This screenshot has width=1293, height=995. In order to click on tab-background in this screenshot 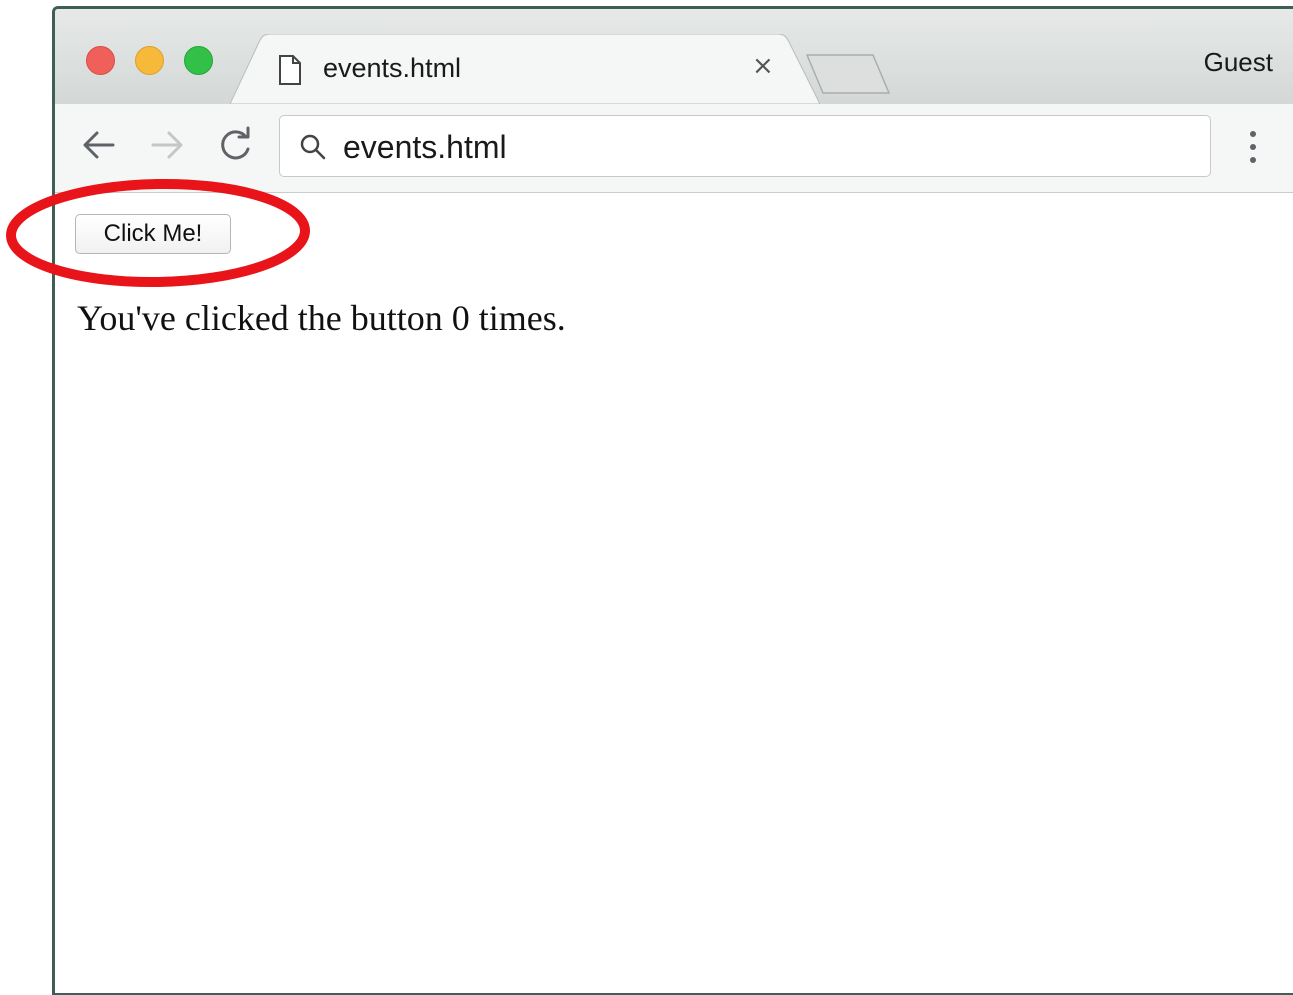, I will do `click(525, 69)`.